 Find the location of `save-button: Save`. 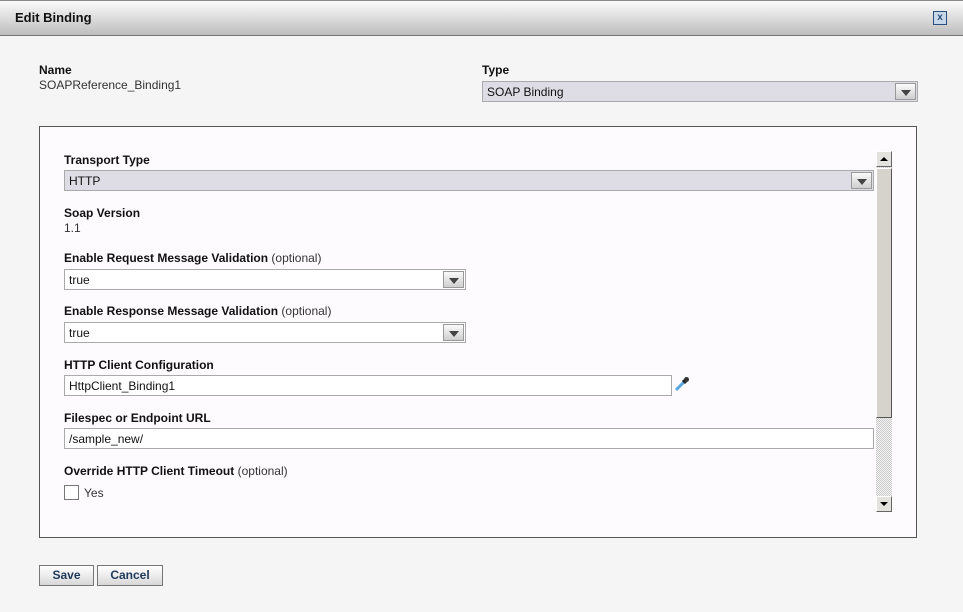

save-button: Save is located at coordinates (66, 575).